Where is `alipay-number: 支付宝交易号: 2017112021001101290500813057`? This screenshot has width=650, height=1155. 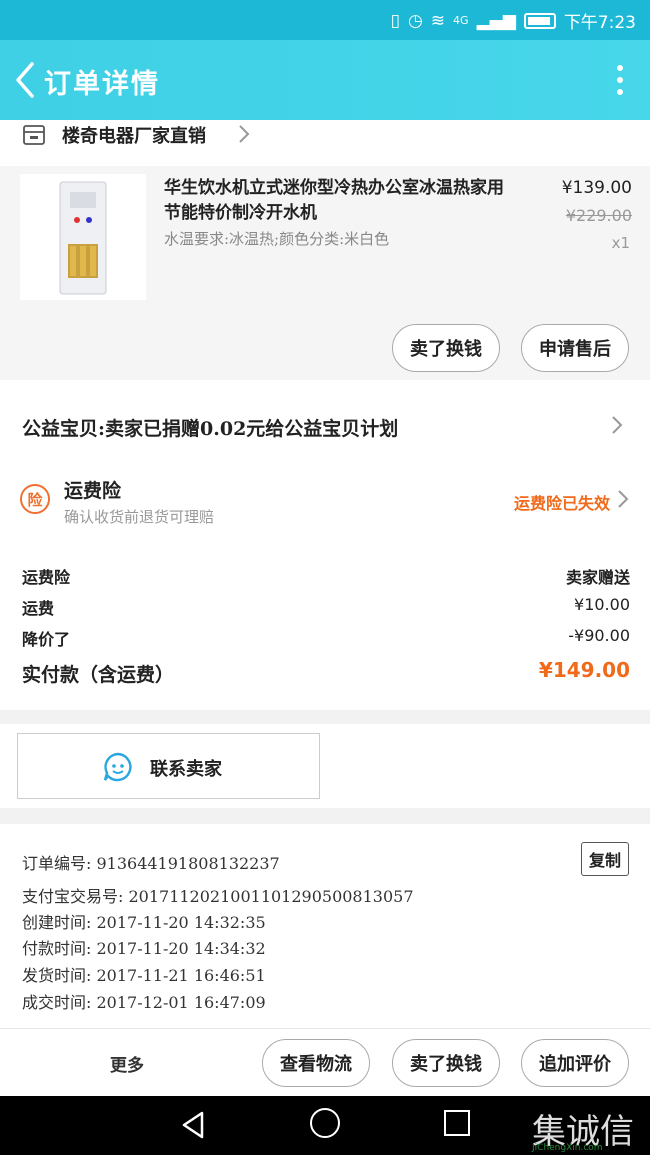
alipay-number: 支付宝交易号: 2017112021001101290500813057 is located at coordinates (218, 896).